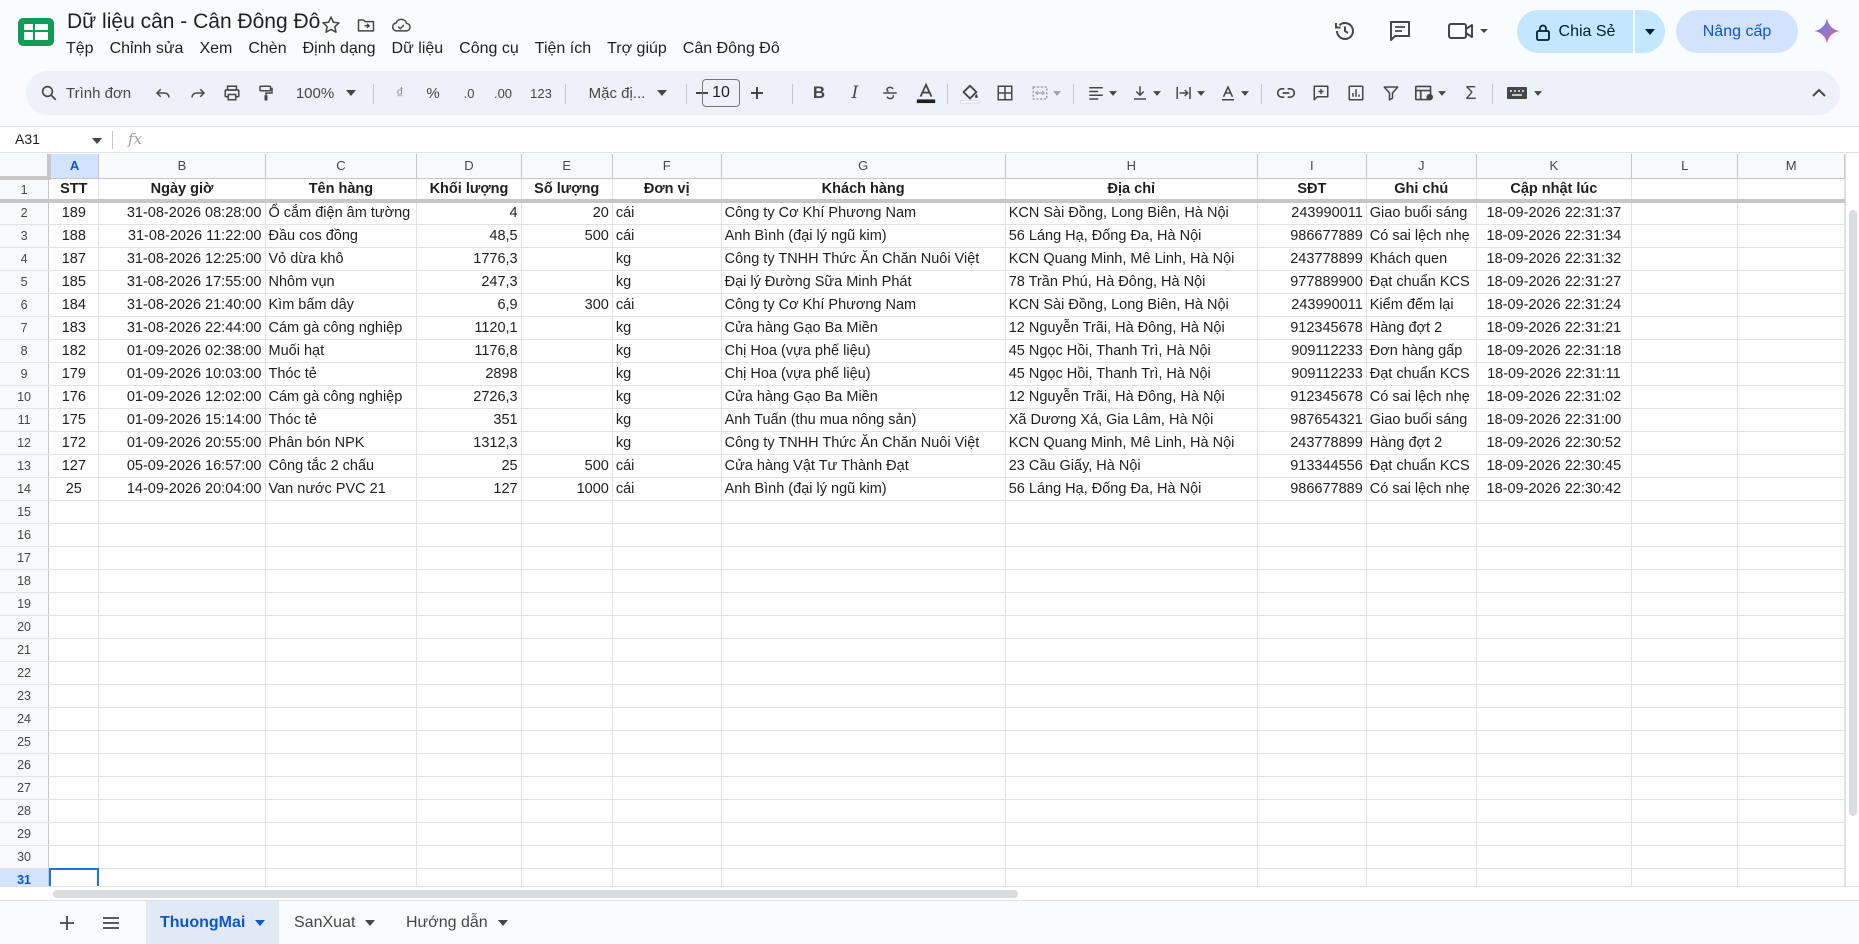 The image size is (1859, 944). I want to click on functions-icon: Σ, so click(1471, 93).